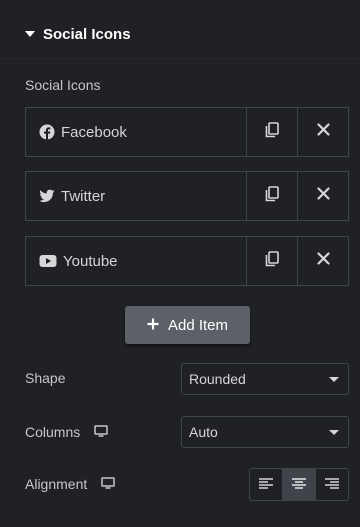 This screenshot has height=527, width=360. Describe the element at coordinates (83, 196) in the screenshot. I see `repeater-item-label: Twitter` at that location.